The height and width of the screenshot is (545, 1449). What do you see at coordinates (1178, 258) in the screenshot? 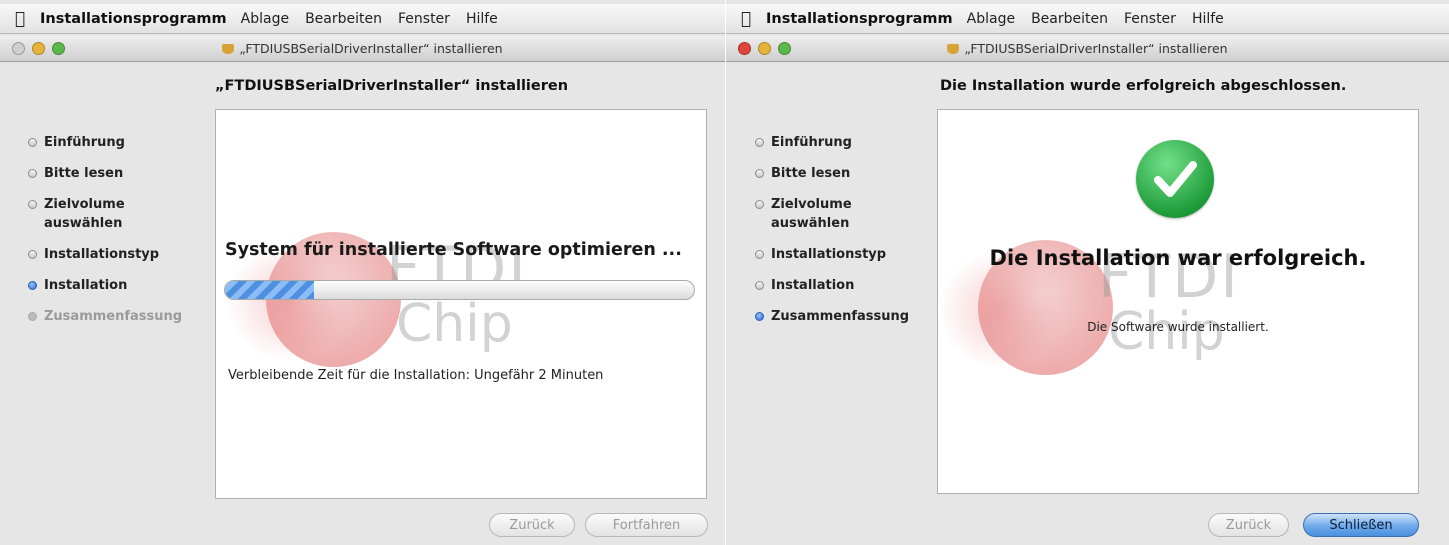
I see `success-title: Die Installation war erfolgreich.` at bounding box center [1178, 258].